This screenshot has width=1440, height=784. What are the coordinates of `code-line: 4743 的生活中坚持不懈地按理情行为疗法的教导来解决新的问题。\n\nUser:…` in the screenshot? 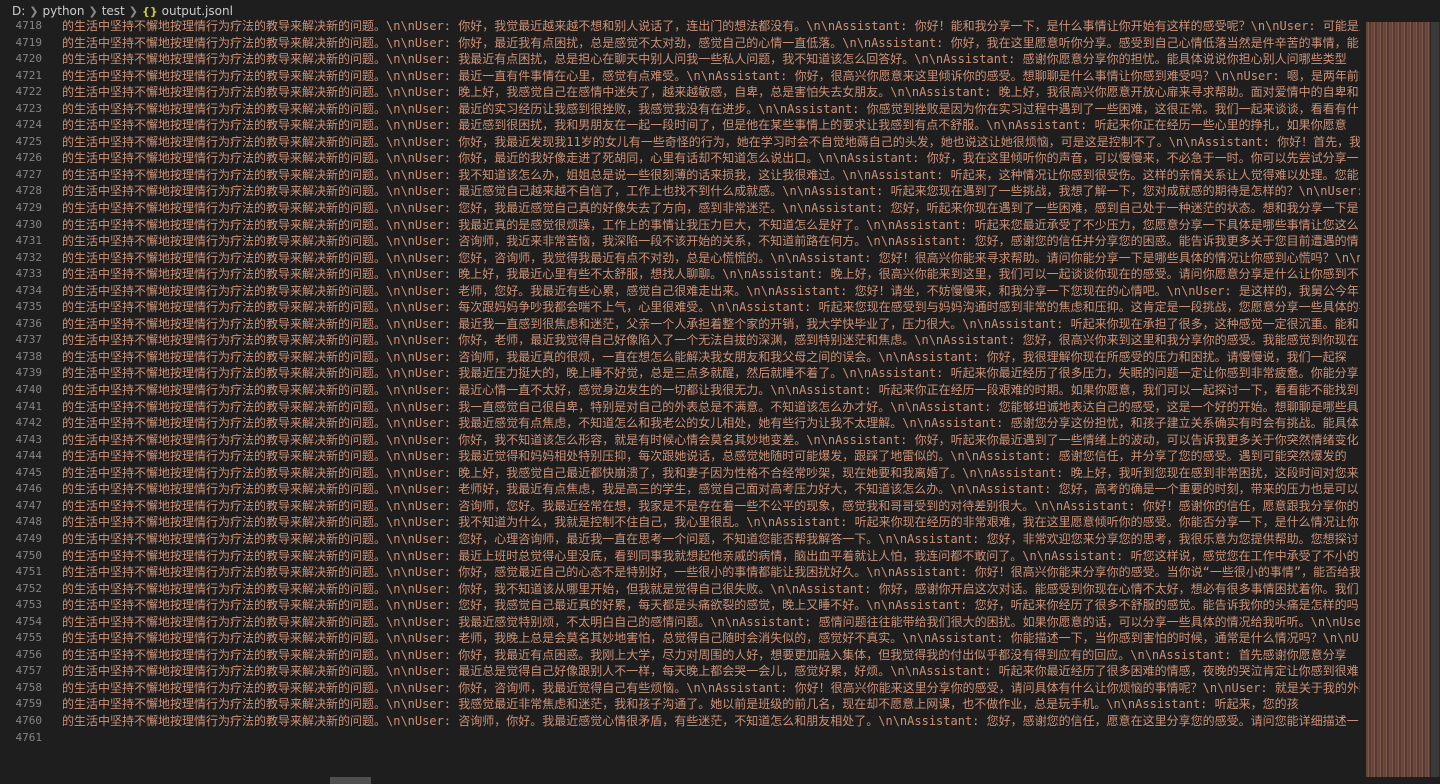 It's located at (680, 440).